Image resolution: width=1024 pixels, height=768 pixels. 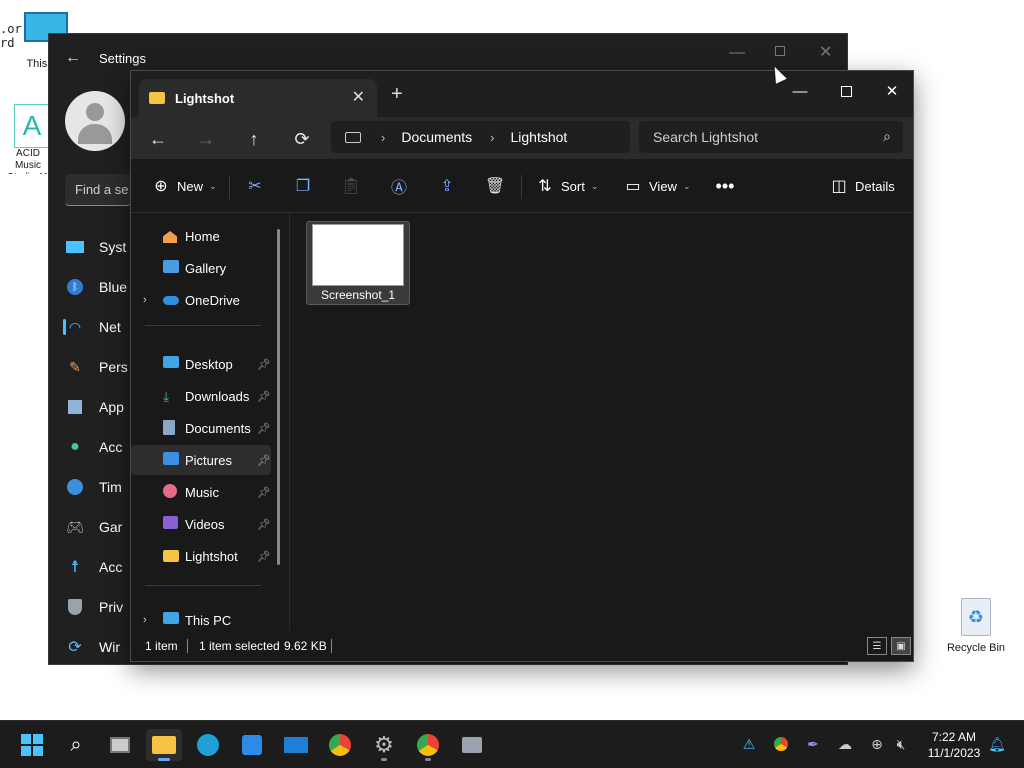 What do you see at coordinates (94, 407) in the screenshot?
I see `settings-nav-apps: App` at bounding box center [94, 407].